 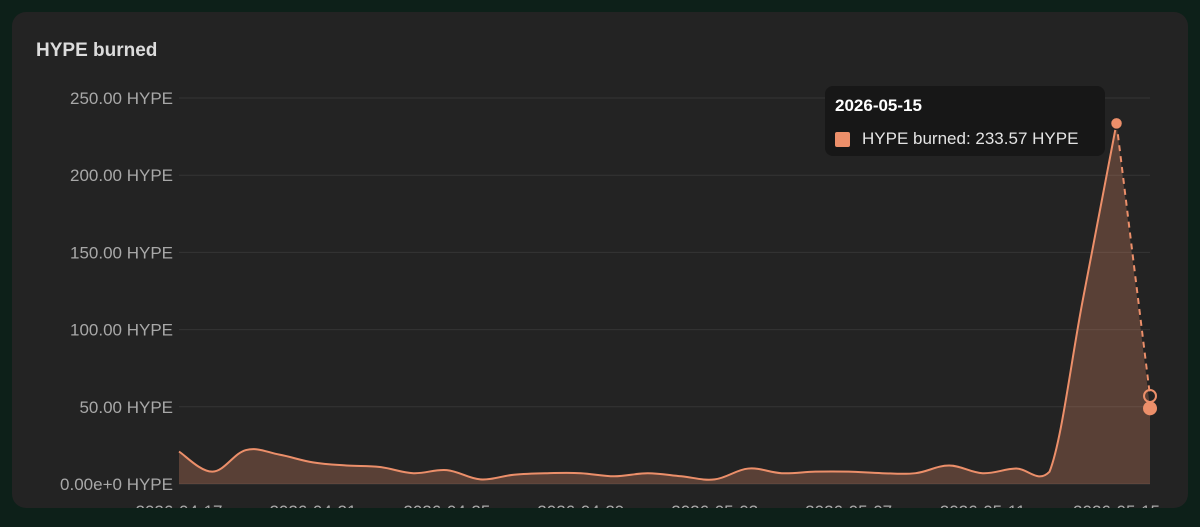 I want to click on y-tick-label: 150.00 HYPE, so click(x=121, y=252).